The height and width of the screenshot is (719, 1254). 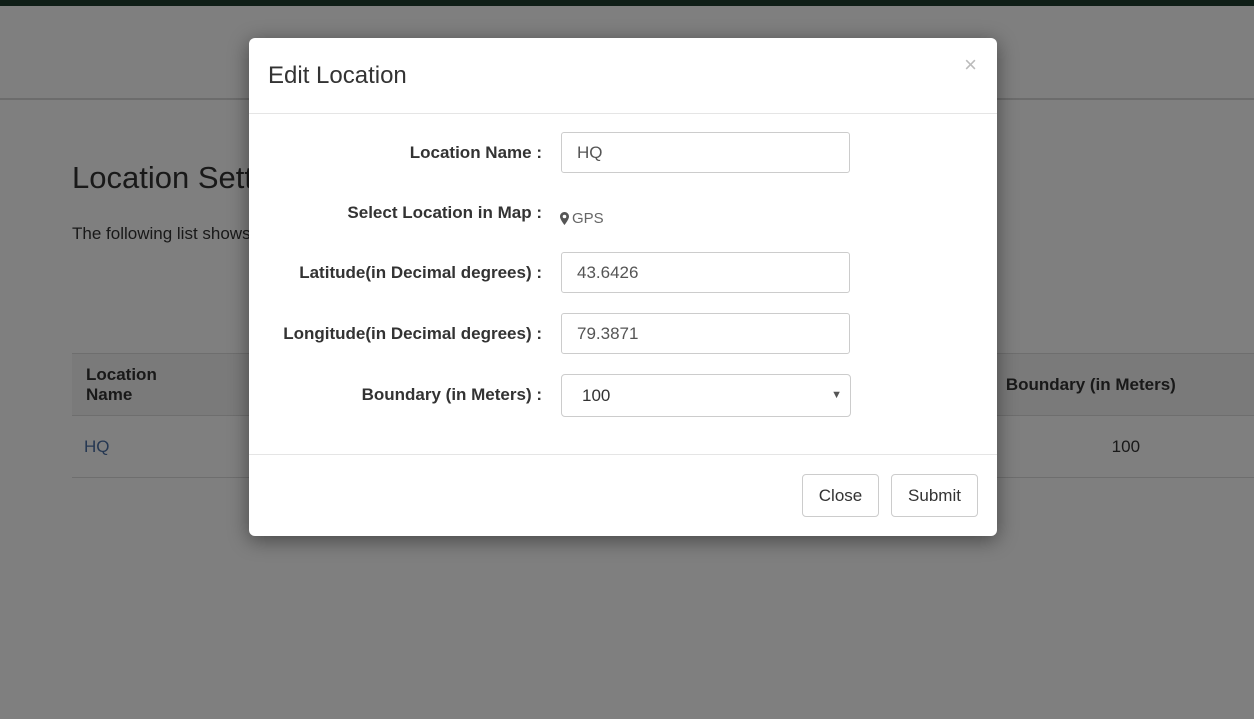 I want to click on map-label: Select Location in Map :, so click(x=444, y=212).